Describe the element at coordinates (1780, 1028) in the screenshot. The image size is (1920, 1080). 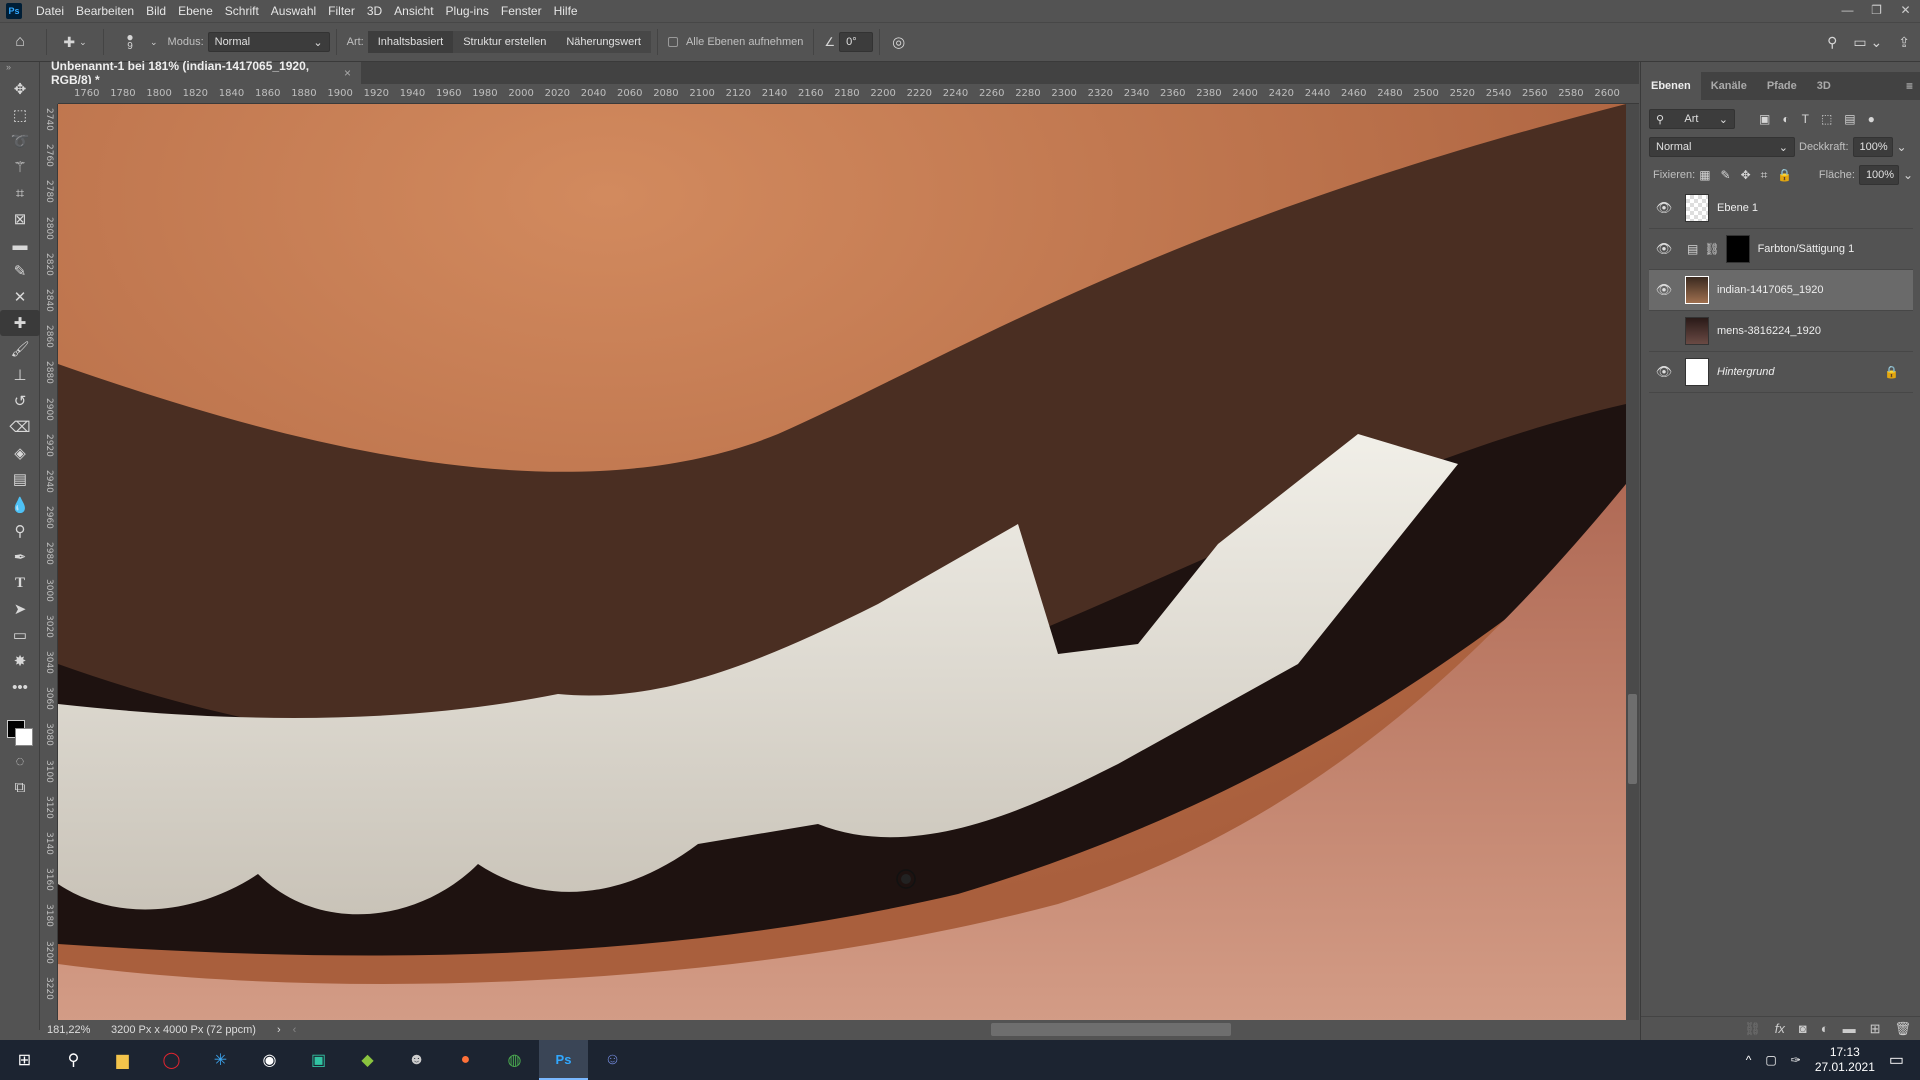
I see `fx-icon: fx` at that location.